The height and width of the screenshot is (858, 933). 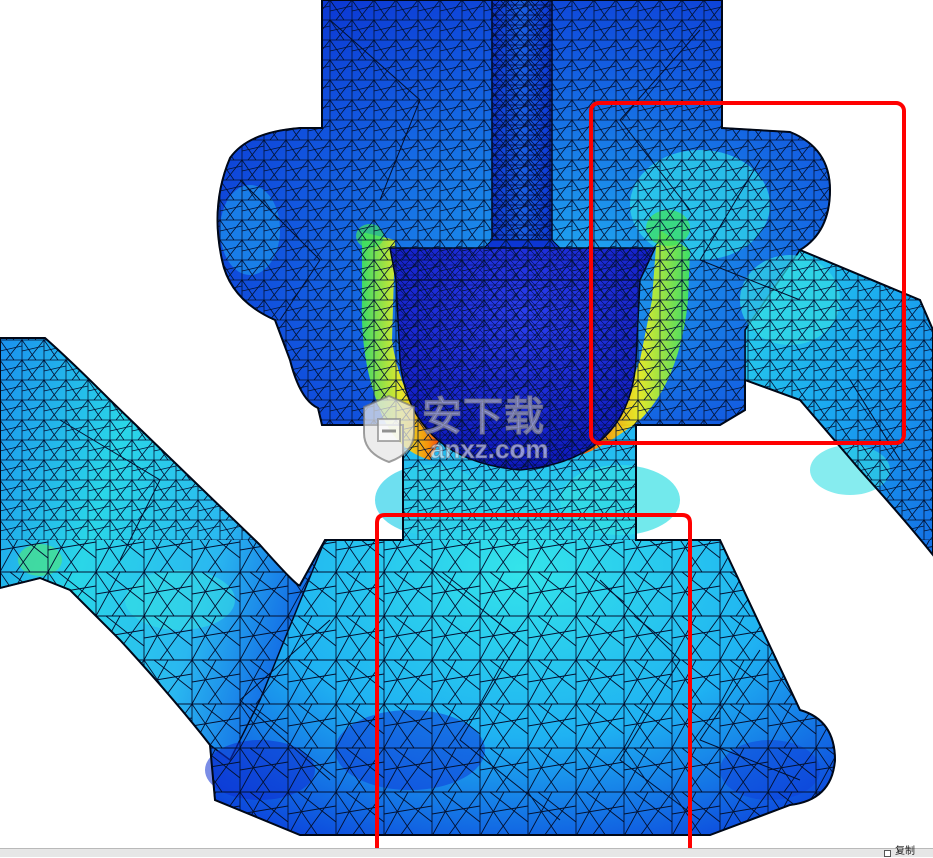 I want to click on watermark: 安下载 anxz.com, so click(x=465, y=430).